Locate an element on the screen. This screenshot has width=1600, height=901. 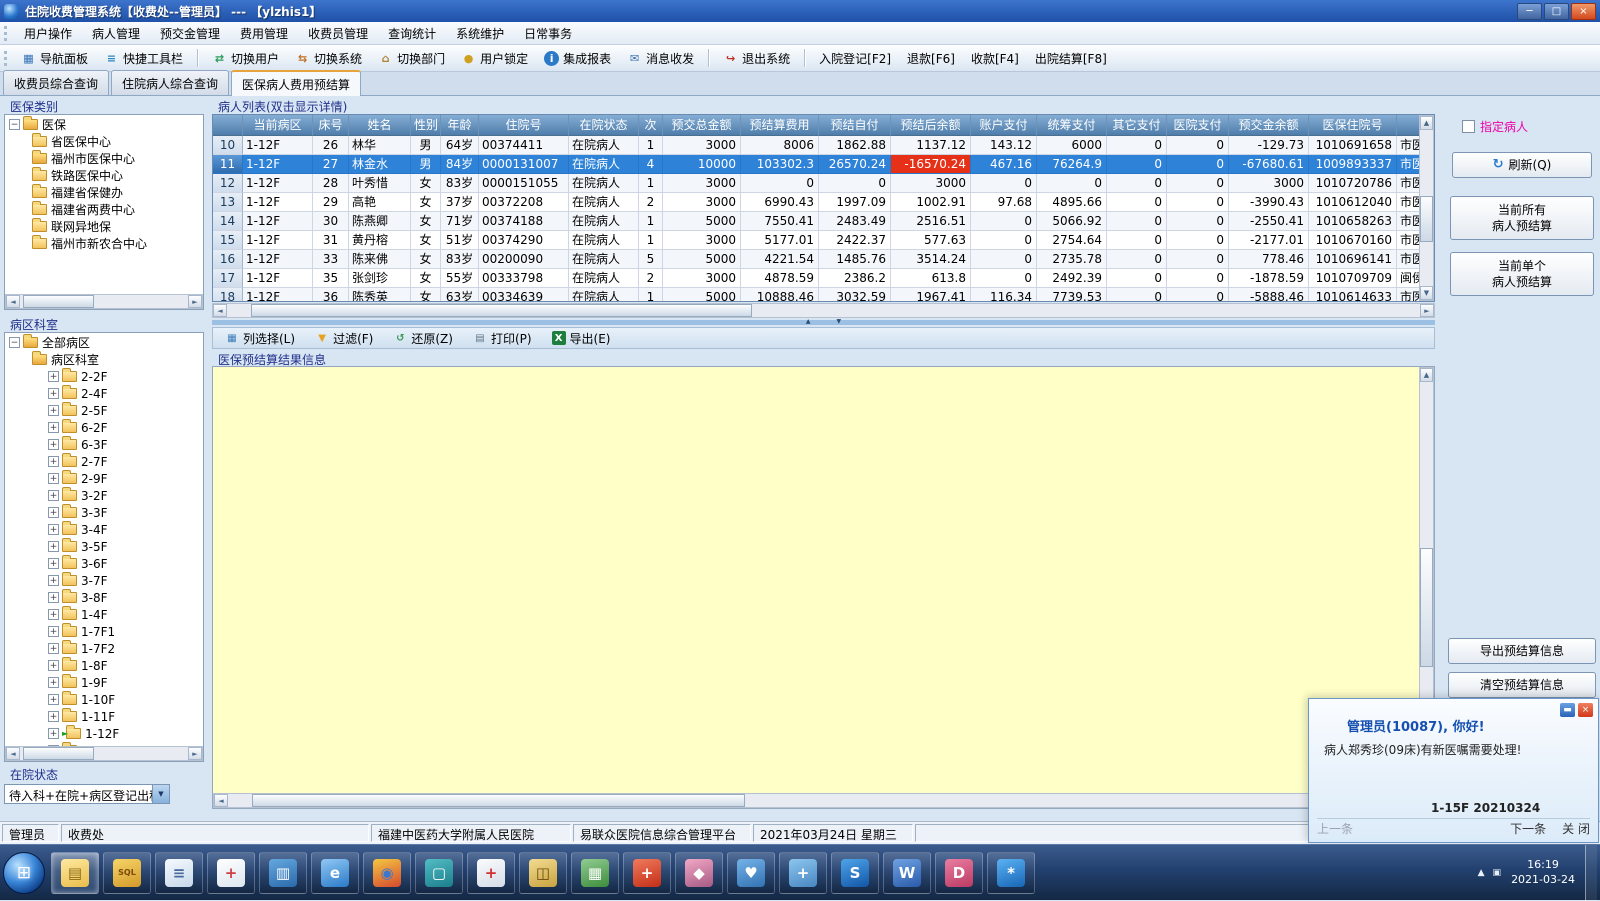
ward-group-item: 病区科室 is located at coordinates (104, 359).